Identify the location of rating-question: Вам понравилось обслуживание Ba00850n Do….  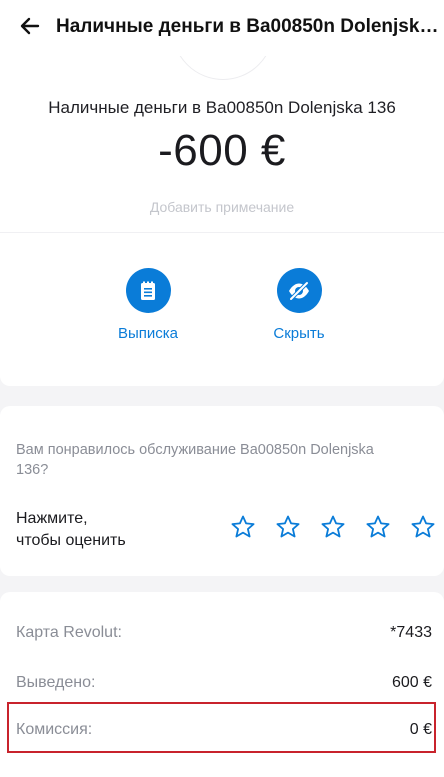
(195, 460).